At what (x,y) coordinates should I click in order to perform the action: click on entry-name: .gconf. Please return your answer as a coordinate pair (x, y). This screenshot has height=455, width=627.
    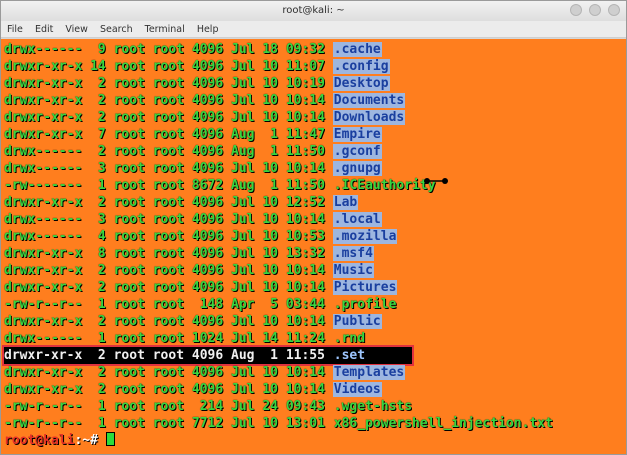
    Looking at the image, I should click on (357, 151).